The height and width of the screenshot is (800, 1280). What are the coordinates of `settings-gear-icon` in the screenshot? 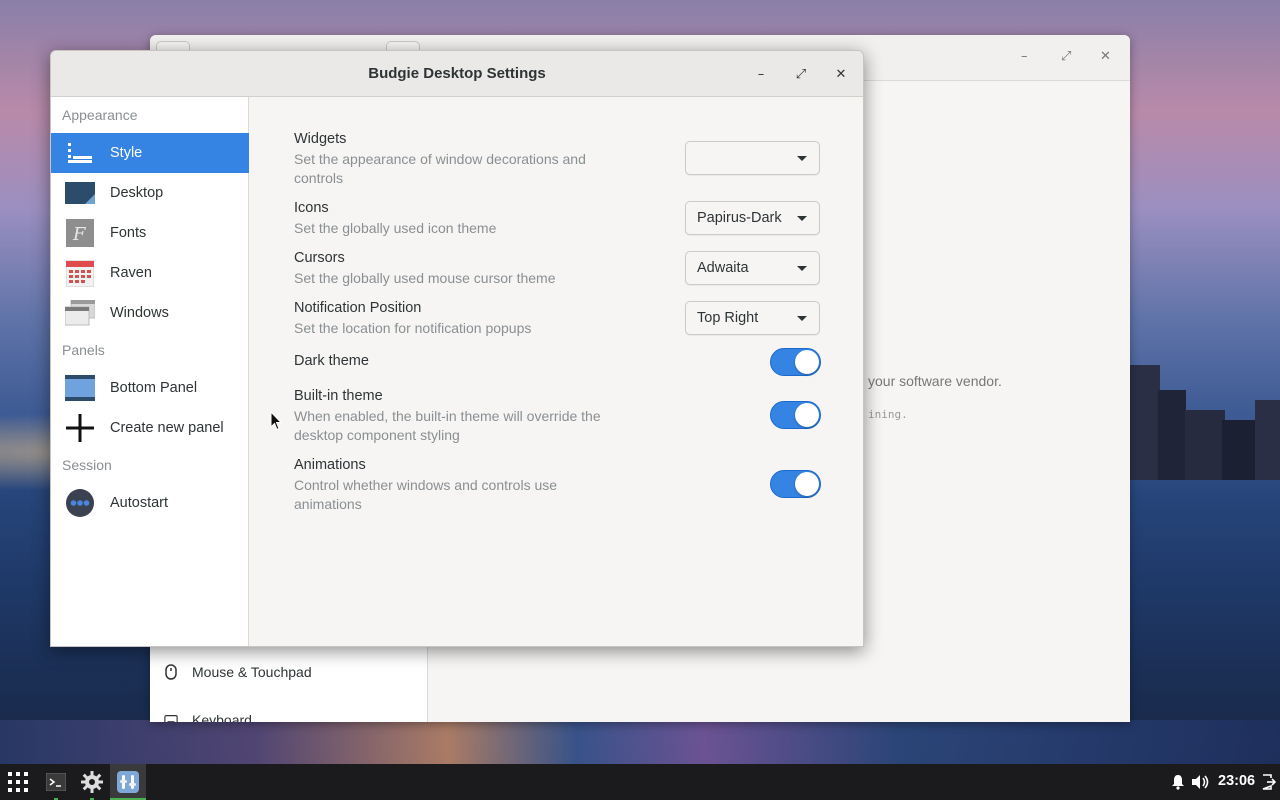 It's located at (92, 782).